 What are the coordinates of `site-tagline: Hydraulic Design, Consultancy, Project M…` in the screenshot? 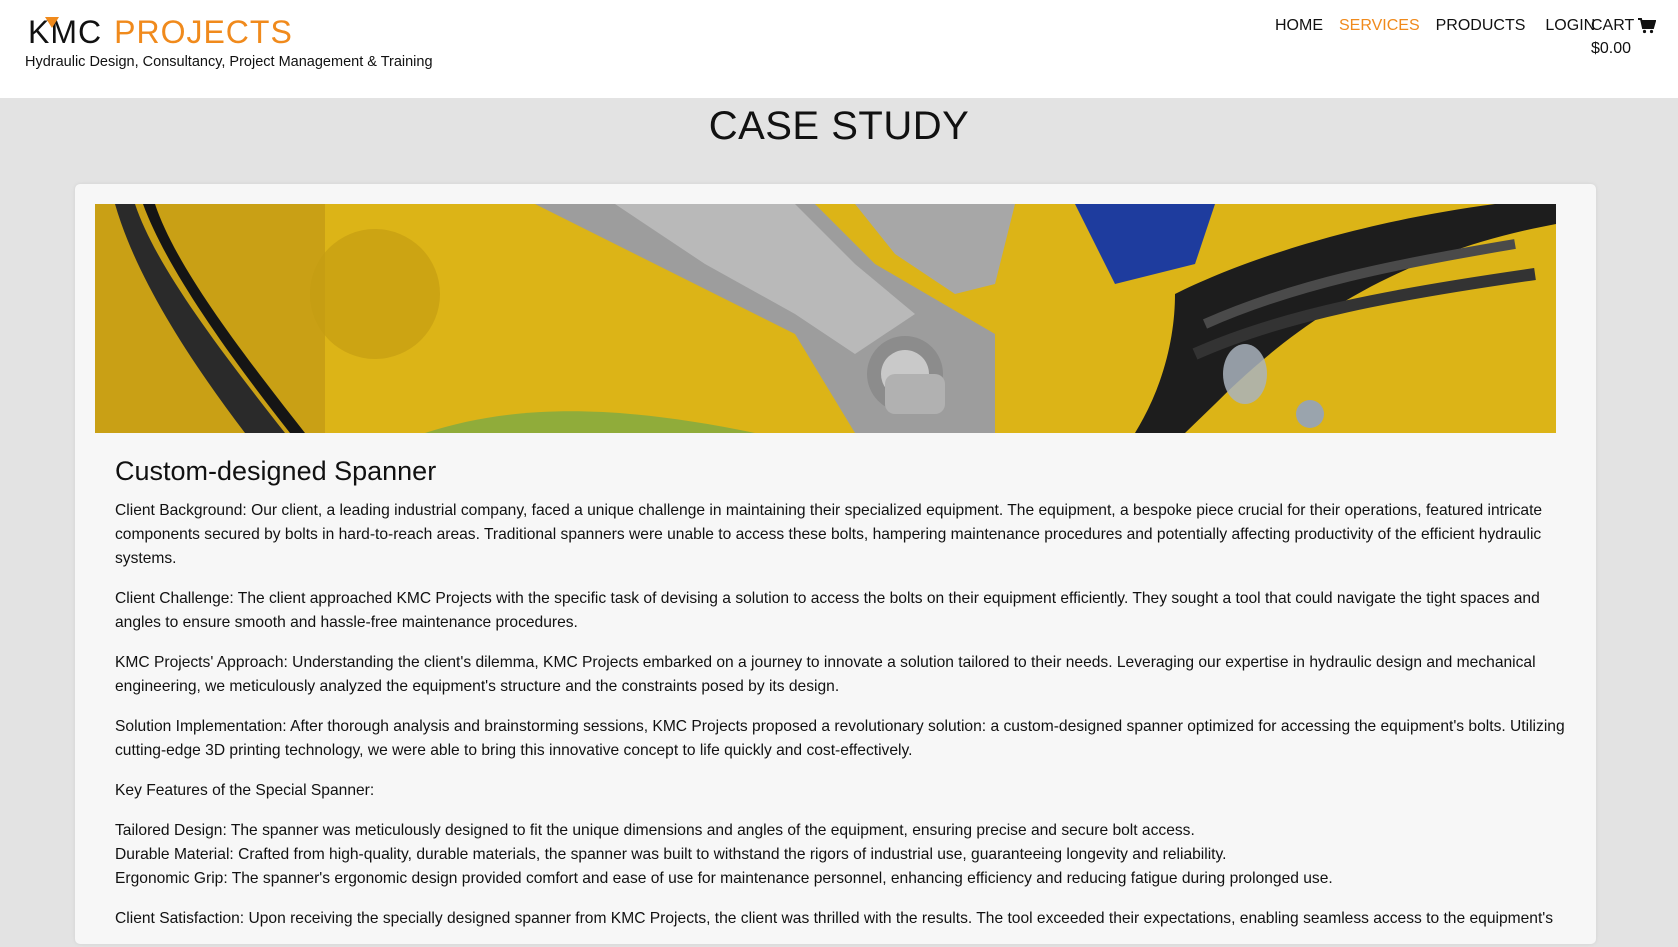 It's located at (229, 62).